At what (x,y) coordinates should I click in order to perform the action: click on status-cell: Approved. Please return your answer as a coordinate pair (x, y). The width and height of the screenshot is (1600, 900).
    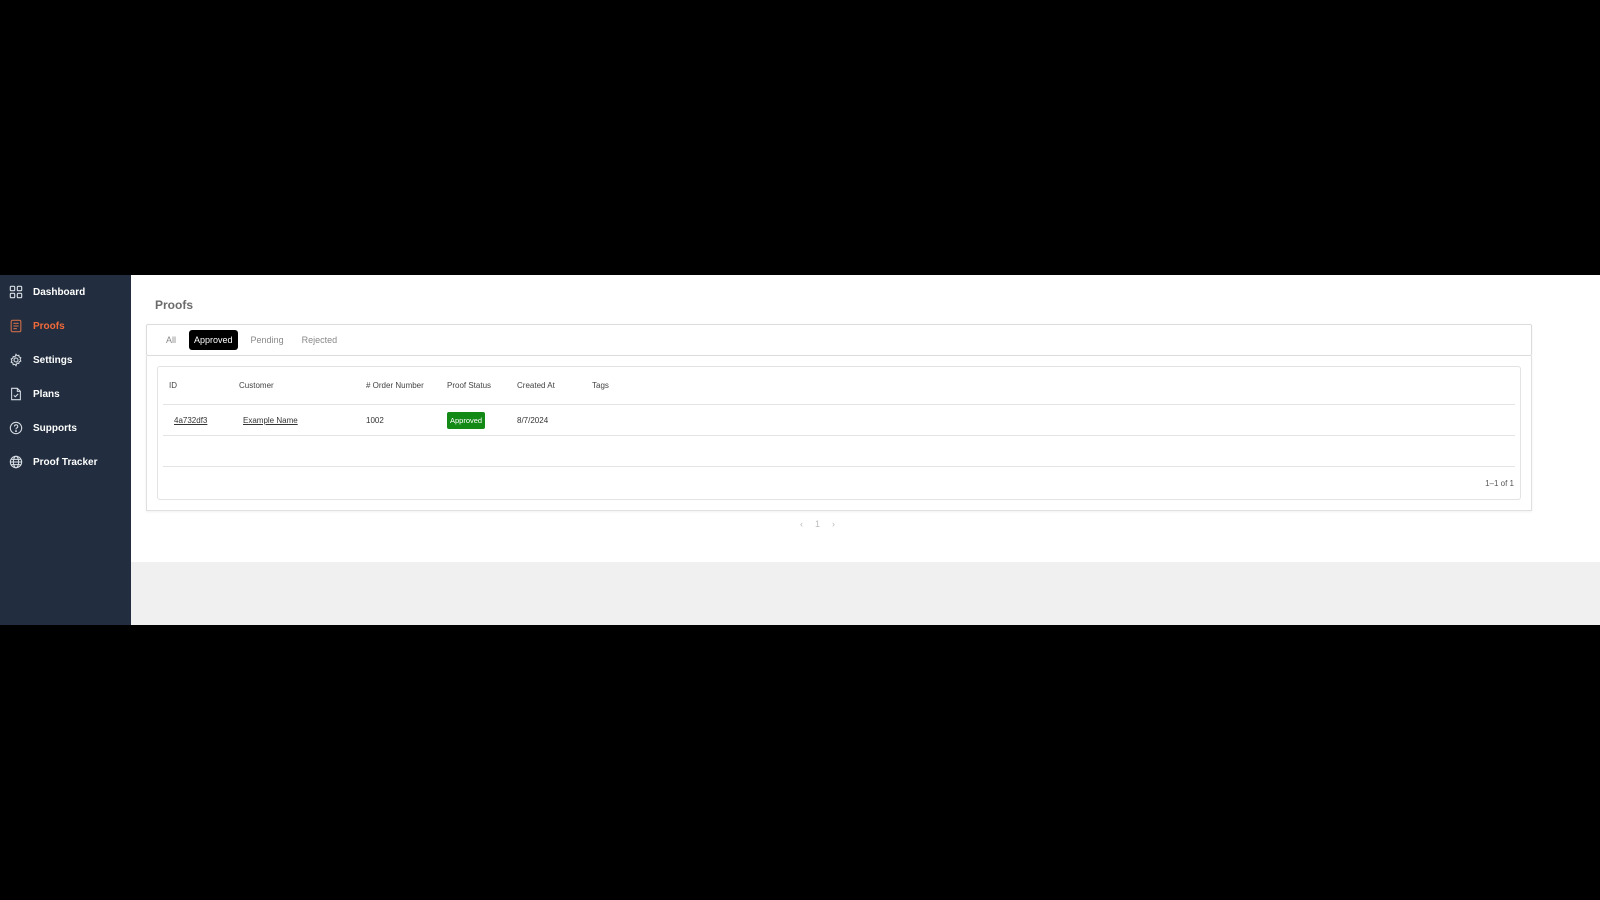
    Looking at the image, I should click on (466, 420).